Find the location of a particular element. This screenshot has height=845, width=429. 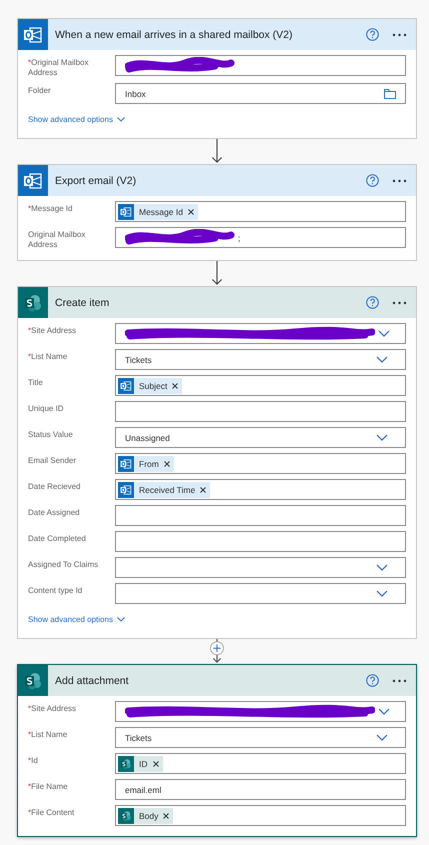

dynamic-content-token: Body is located at coordinates (146, 816).